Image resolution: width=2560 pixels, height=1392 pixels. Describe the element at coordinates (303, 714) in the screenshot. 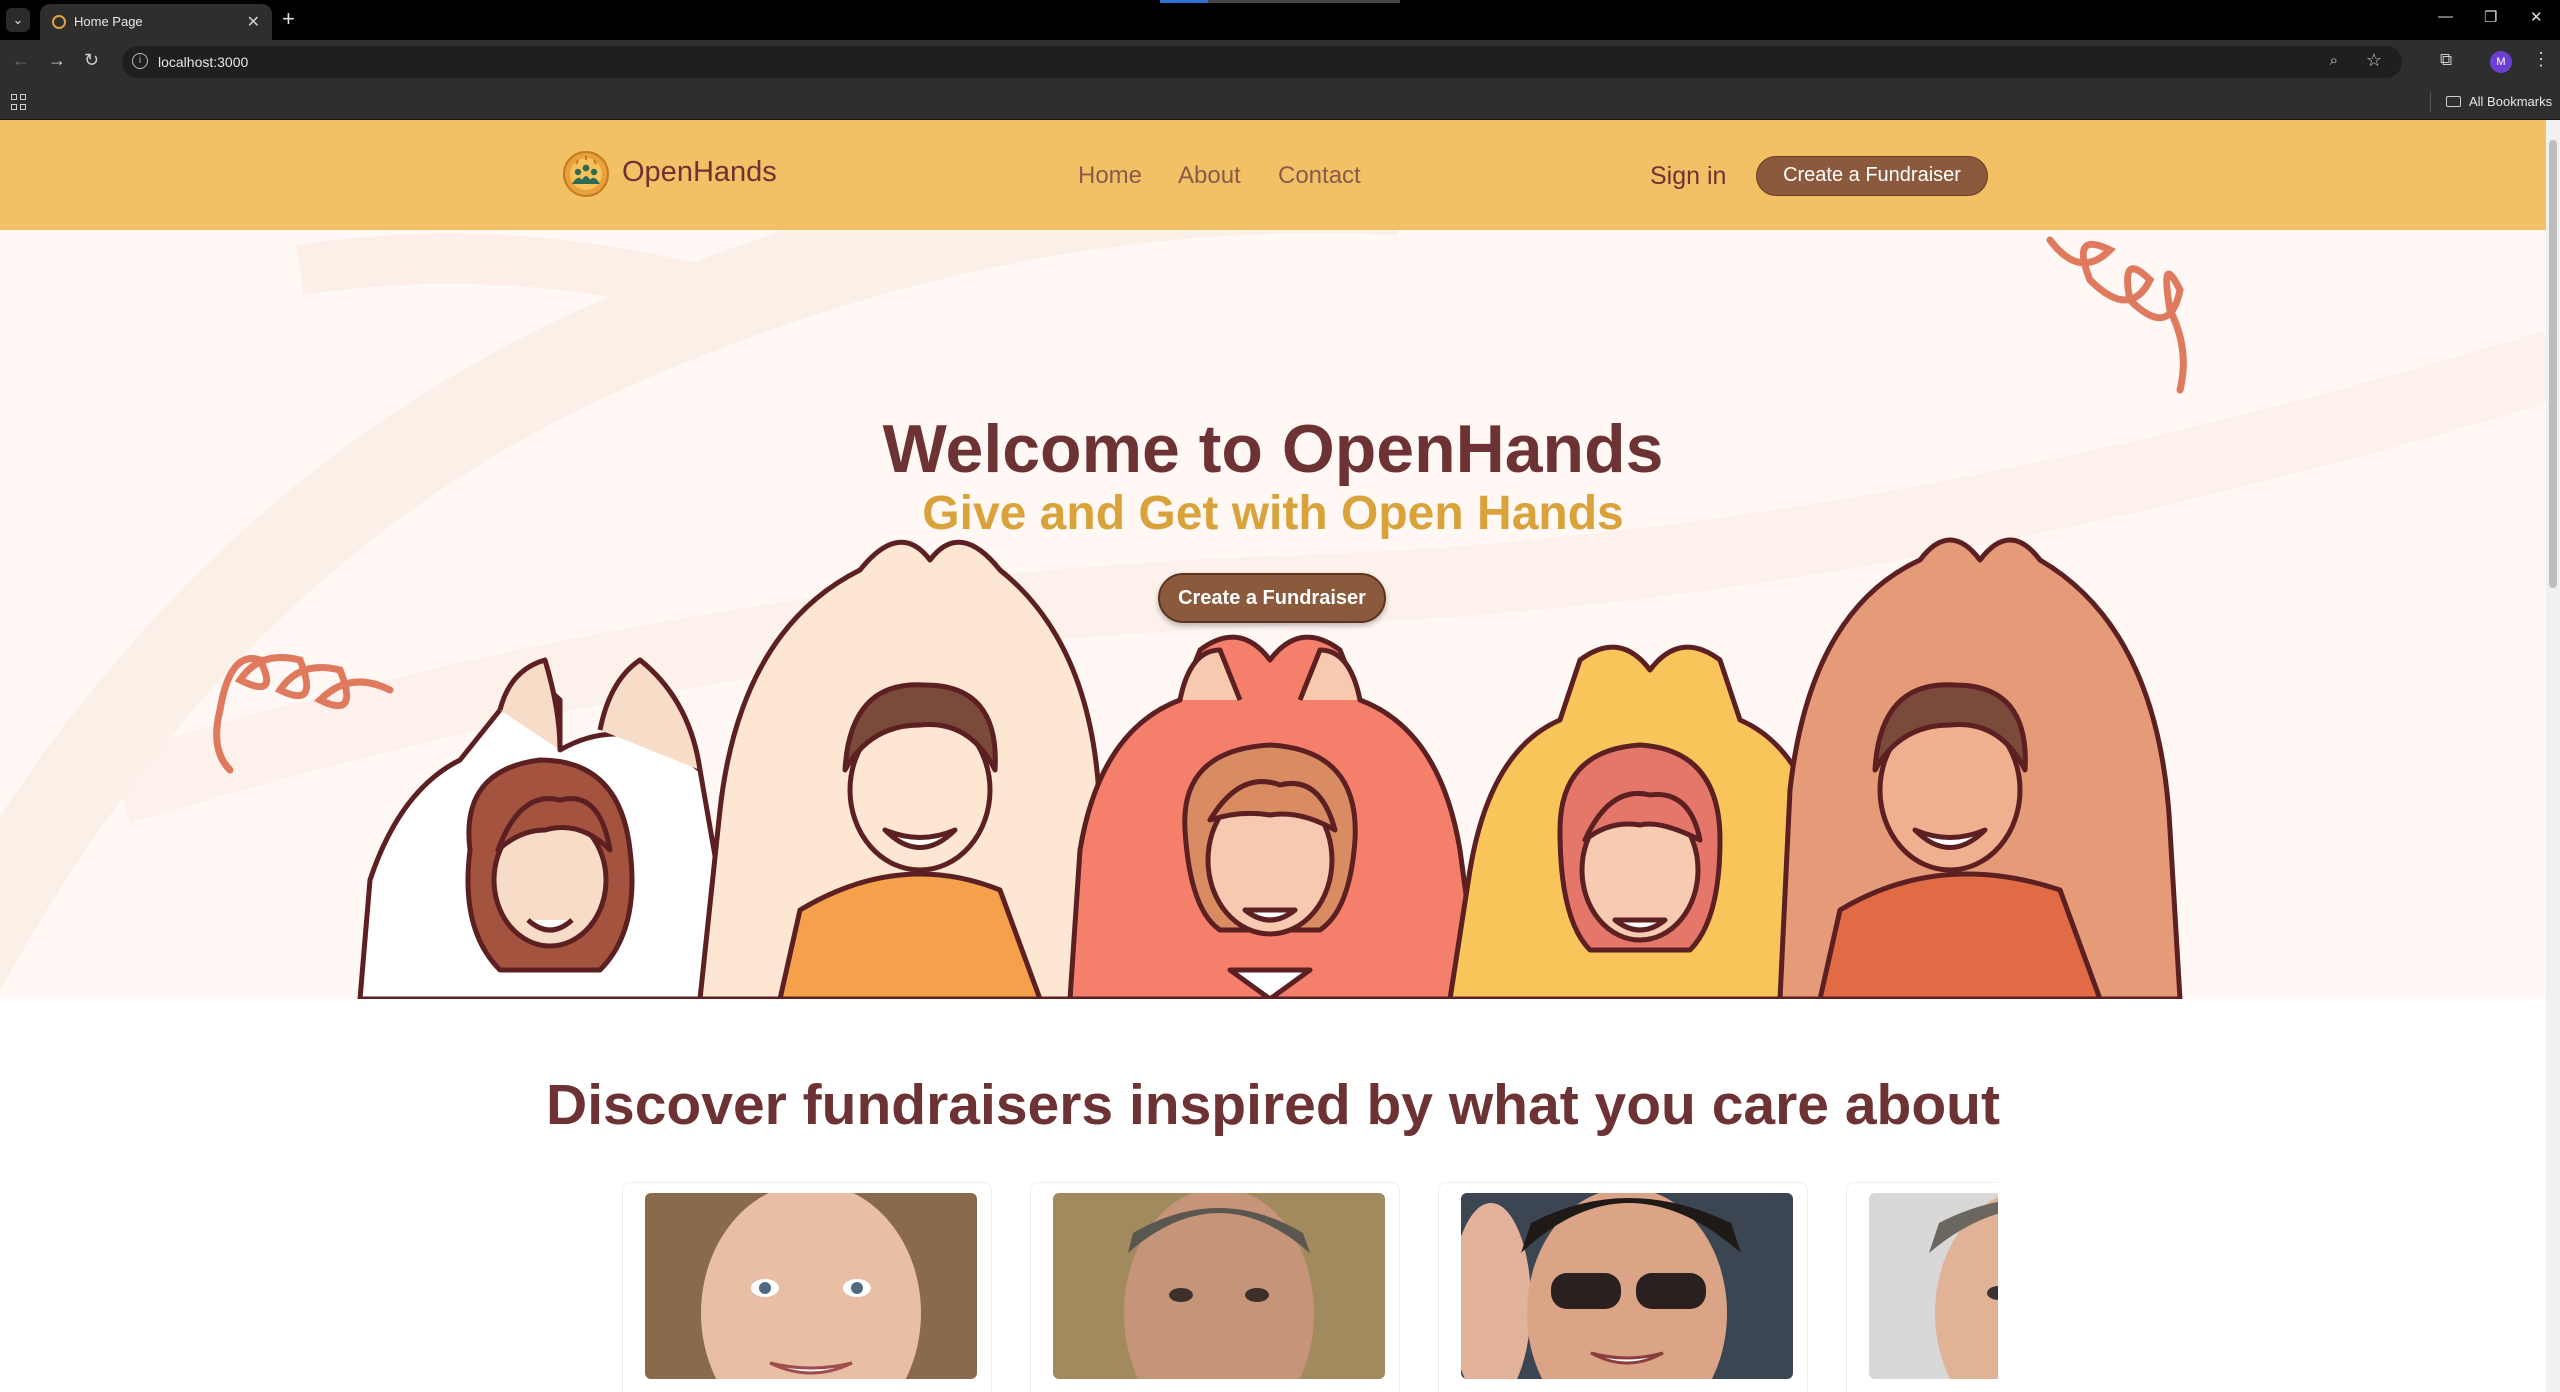

I see `spiral-left-decoration` at that location.